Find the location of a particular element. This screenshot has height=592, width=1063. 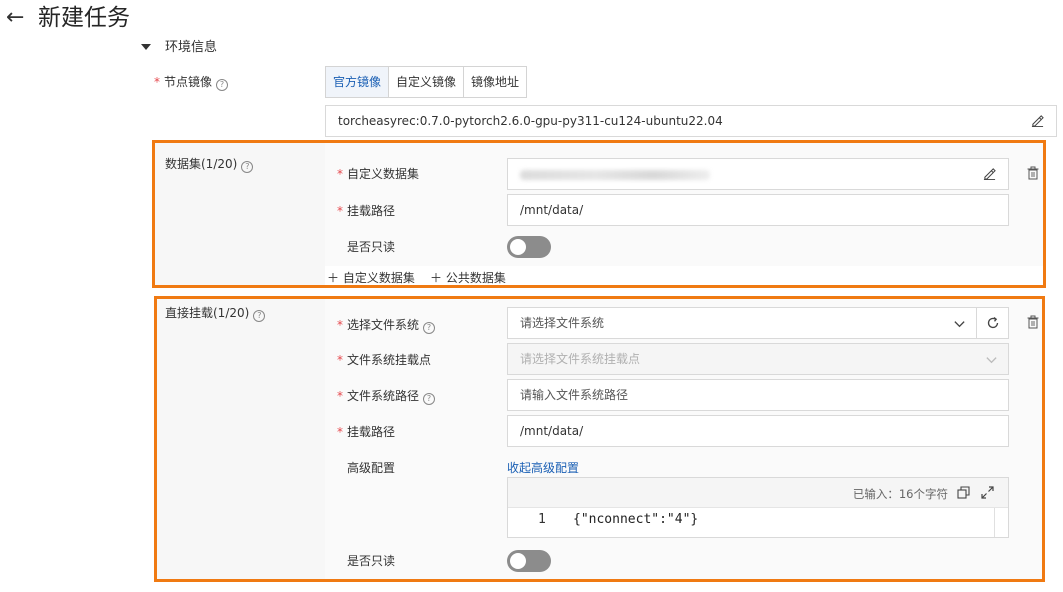

tab-image-address: 镜像地址 is located at coordinates (495, 82).